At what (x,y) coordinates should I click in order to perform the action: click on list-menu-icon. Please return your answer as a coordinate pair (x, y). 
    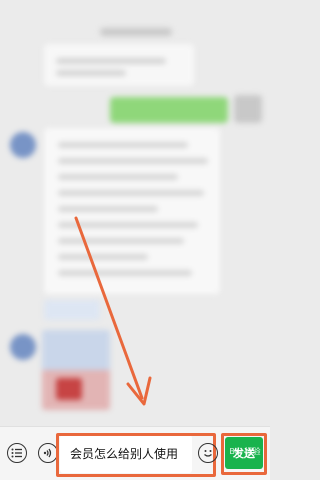
    Looking at the image, I should click on (17, 453).